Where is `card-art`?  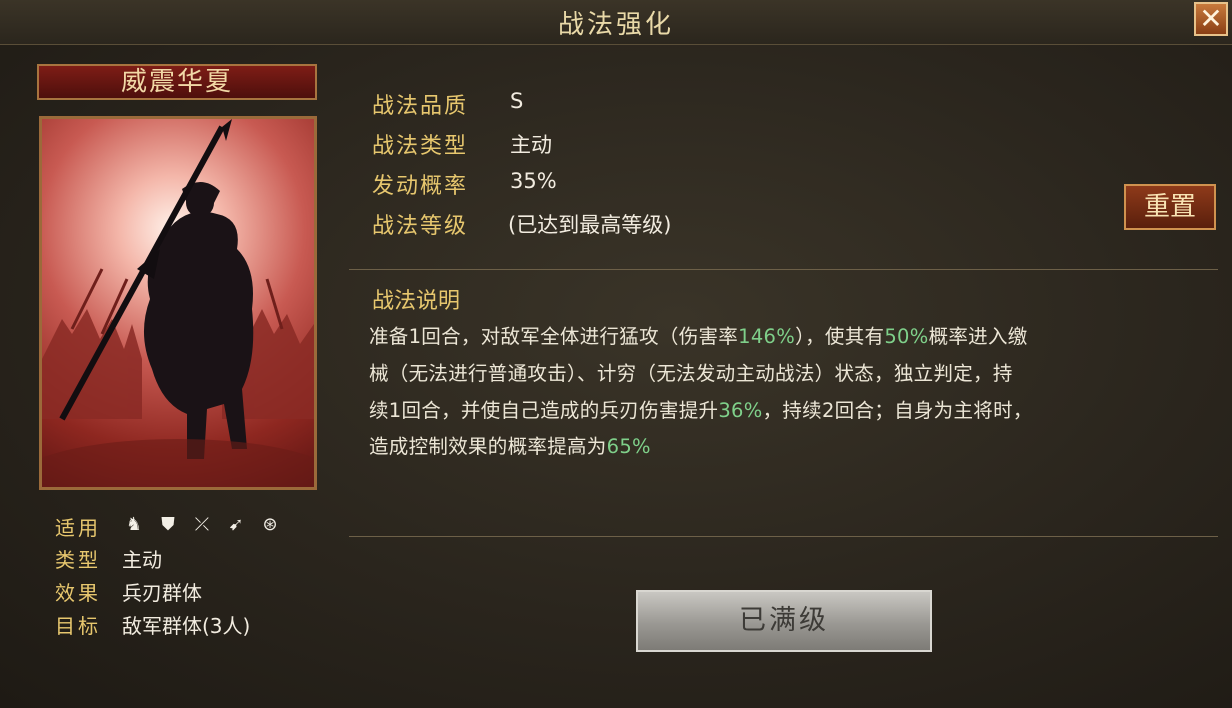 card-art is located at coordinates (178, 303).